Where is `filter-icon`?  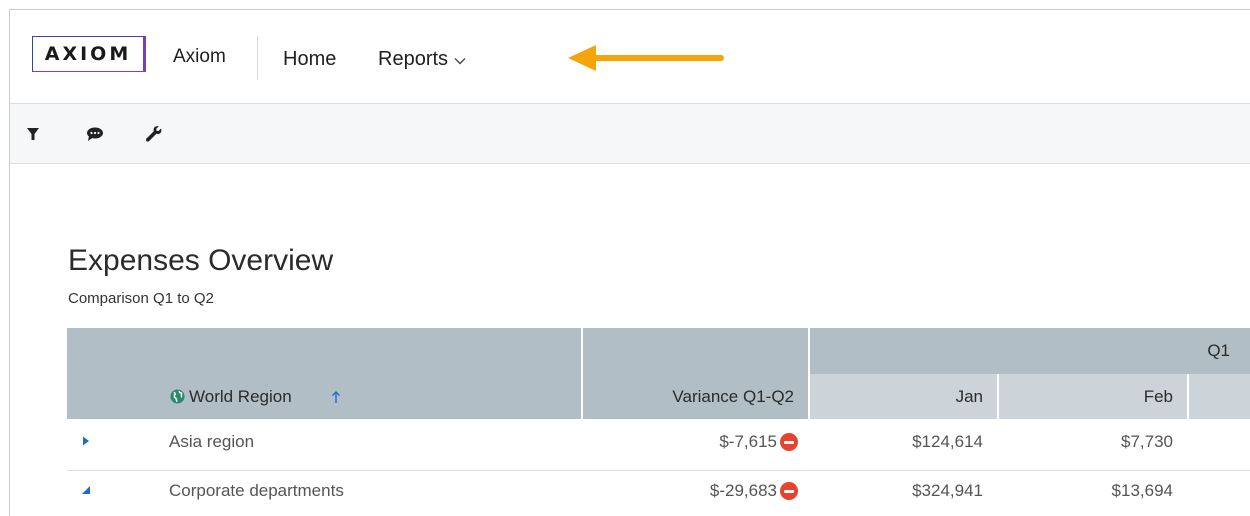 filter-icon is located at coordinates (33, 134).